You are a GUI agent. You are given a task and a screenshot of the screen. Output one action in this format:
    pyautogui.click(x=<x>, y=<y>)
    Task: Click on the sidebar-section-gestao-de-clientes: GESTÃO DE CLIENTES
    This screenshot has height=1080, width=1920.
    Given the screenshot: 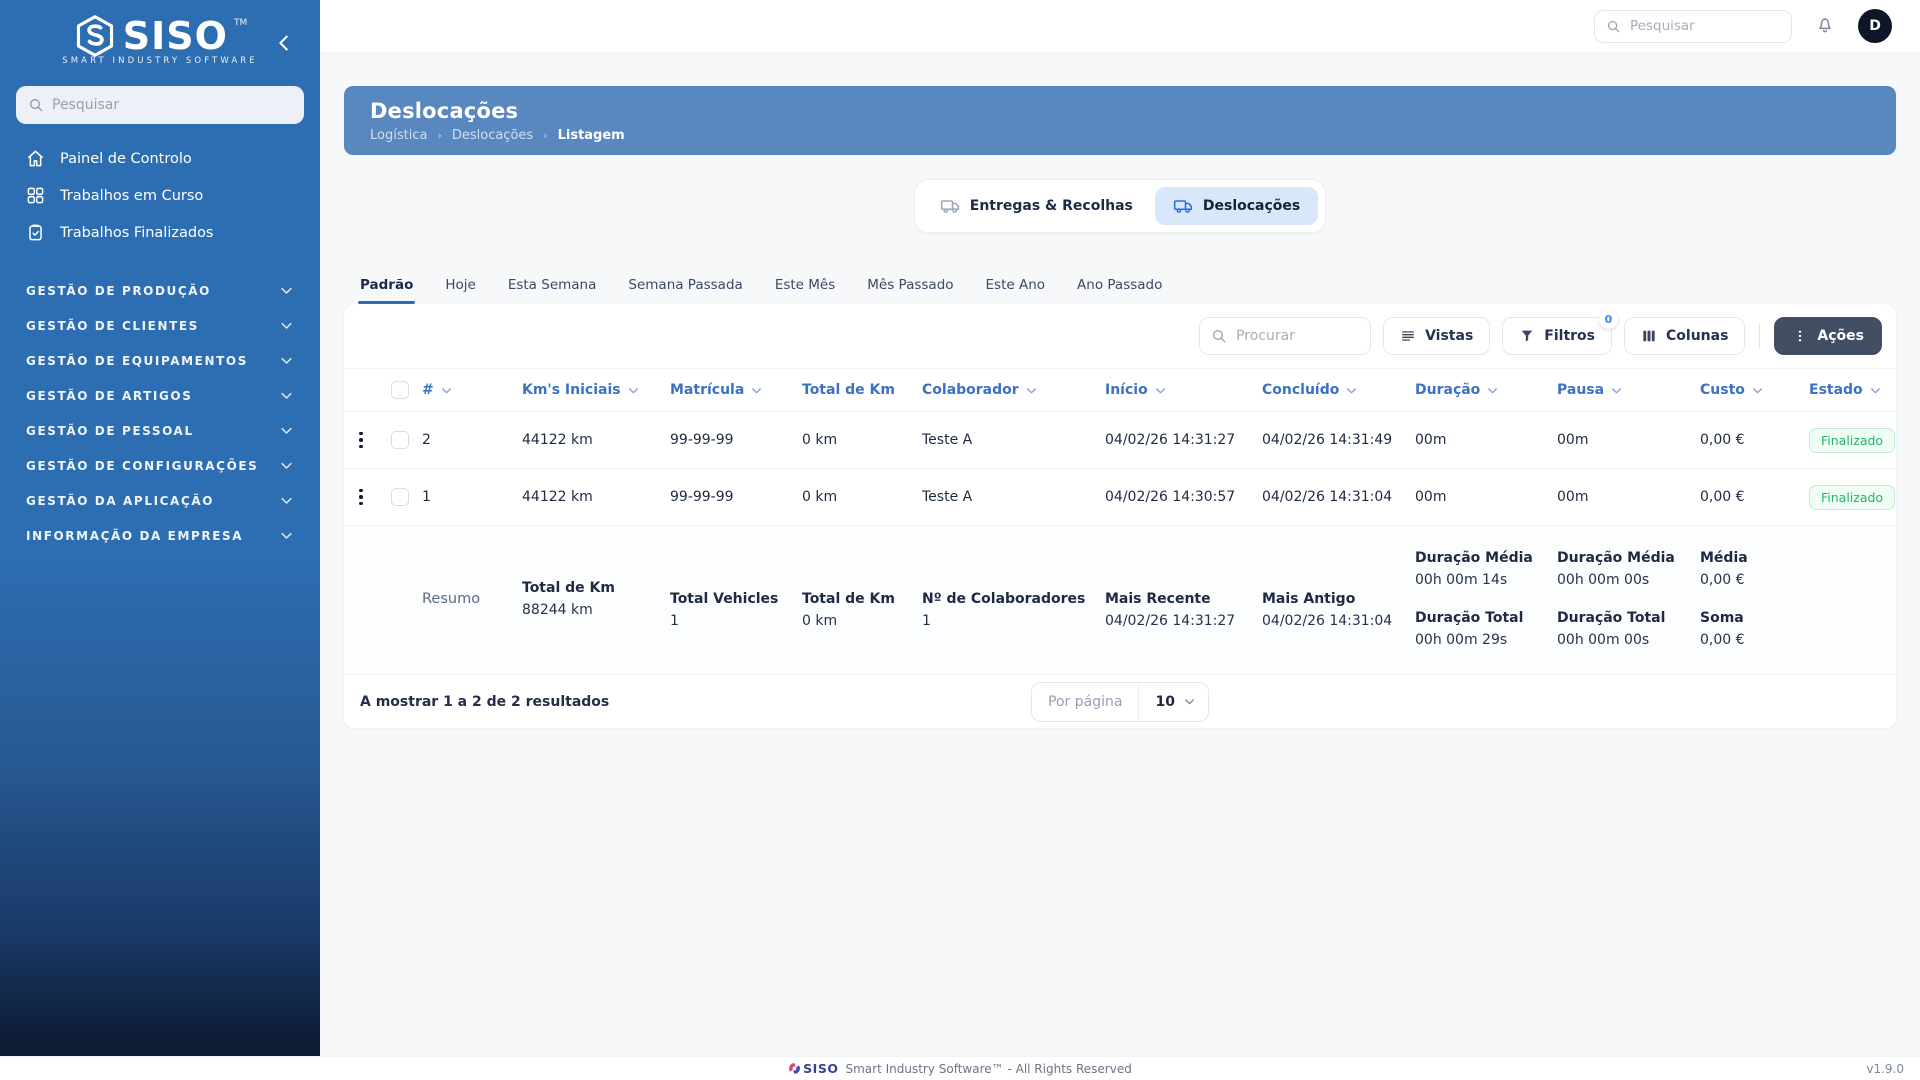 What is the action you would take?
    pyautogui.click(x=160, y=325)
    